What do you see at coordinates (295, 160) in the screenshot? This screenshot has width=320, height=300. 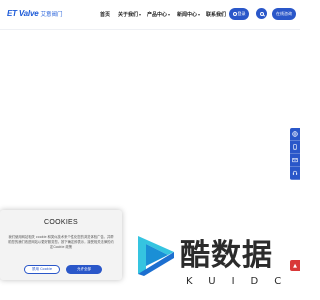 I see `mail-icon` at bounding box center [295, 160].